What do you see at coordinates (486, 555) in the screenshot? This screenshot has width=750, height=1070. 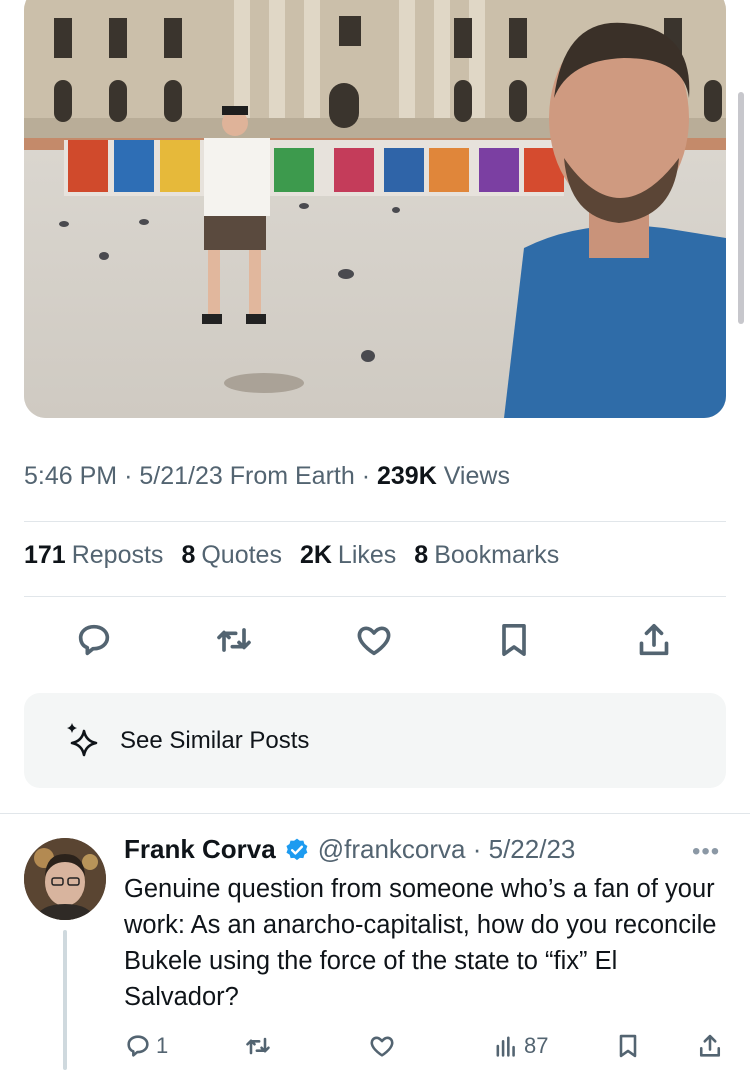 I see `stat-bookmarks: 8 Bookmarks` at bounding box center [486, 555].